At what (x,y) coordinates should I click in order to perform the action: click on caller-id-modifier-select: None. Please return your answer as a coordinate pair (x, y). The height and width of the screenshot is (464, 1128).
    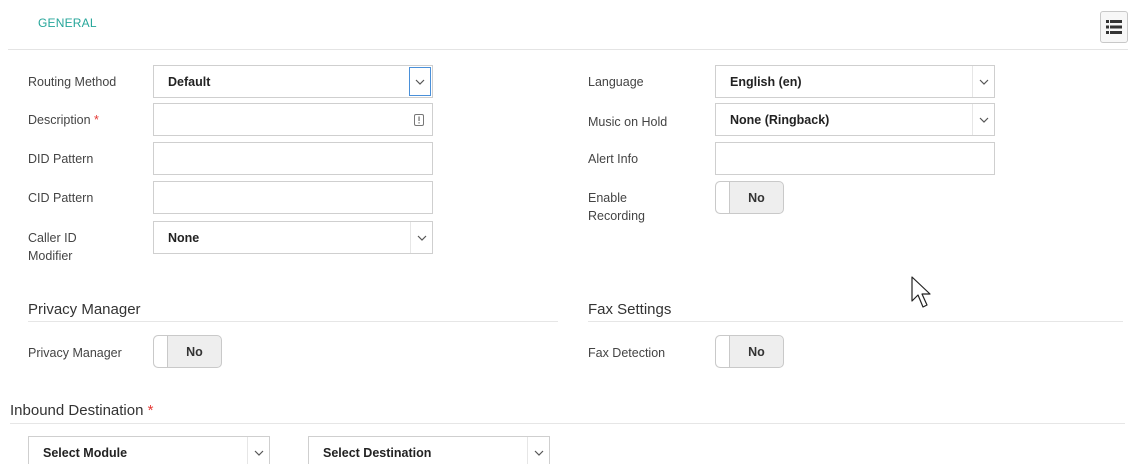
    Looking at the image, I should click on (293, 237).